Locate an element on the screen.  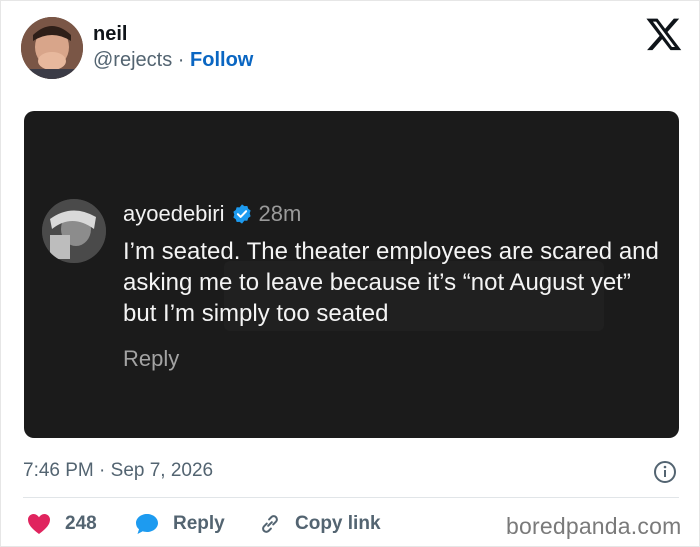
embedded-post-header: ayoedebiri 28m is located at coordinates (212, 214).